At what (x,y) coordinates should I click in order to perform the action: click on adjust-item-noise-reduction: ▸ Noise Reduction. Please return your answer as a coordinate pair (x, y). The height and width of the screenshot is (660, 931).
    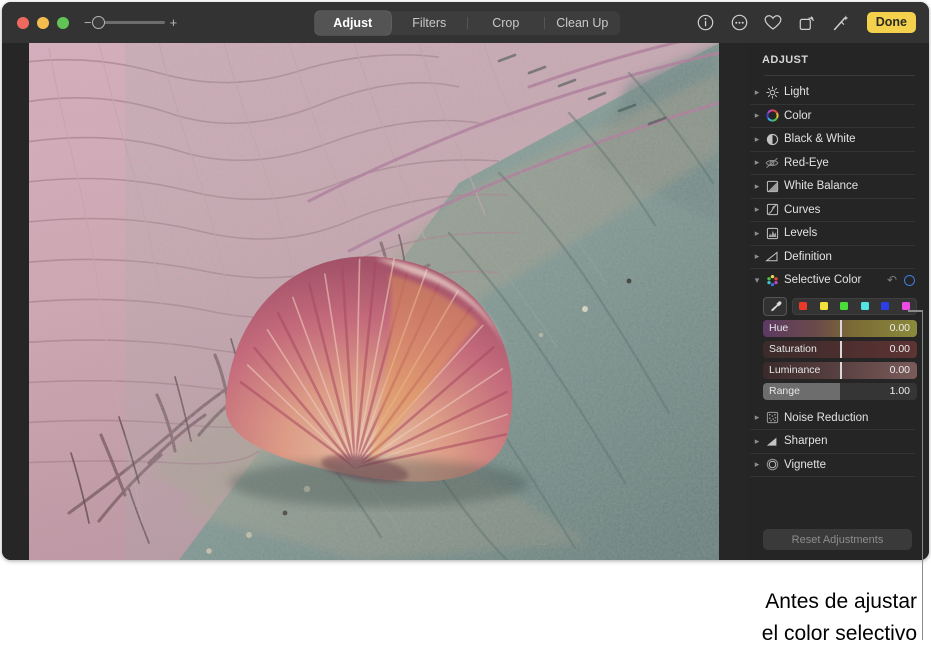
    Looking at the image, I should click on (832, 418).